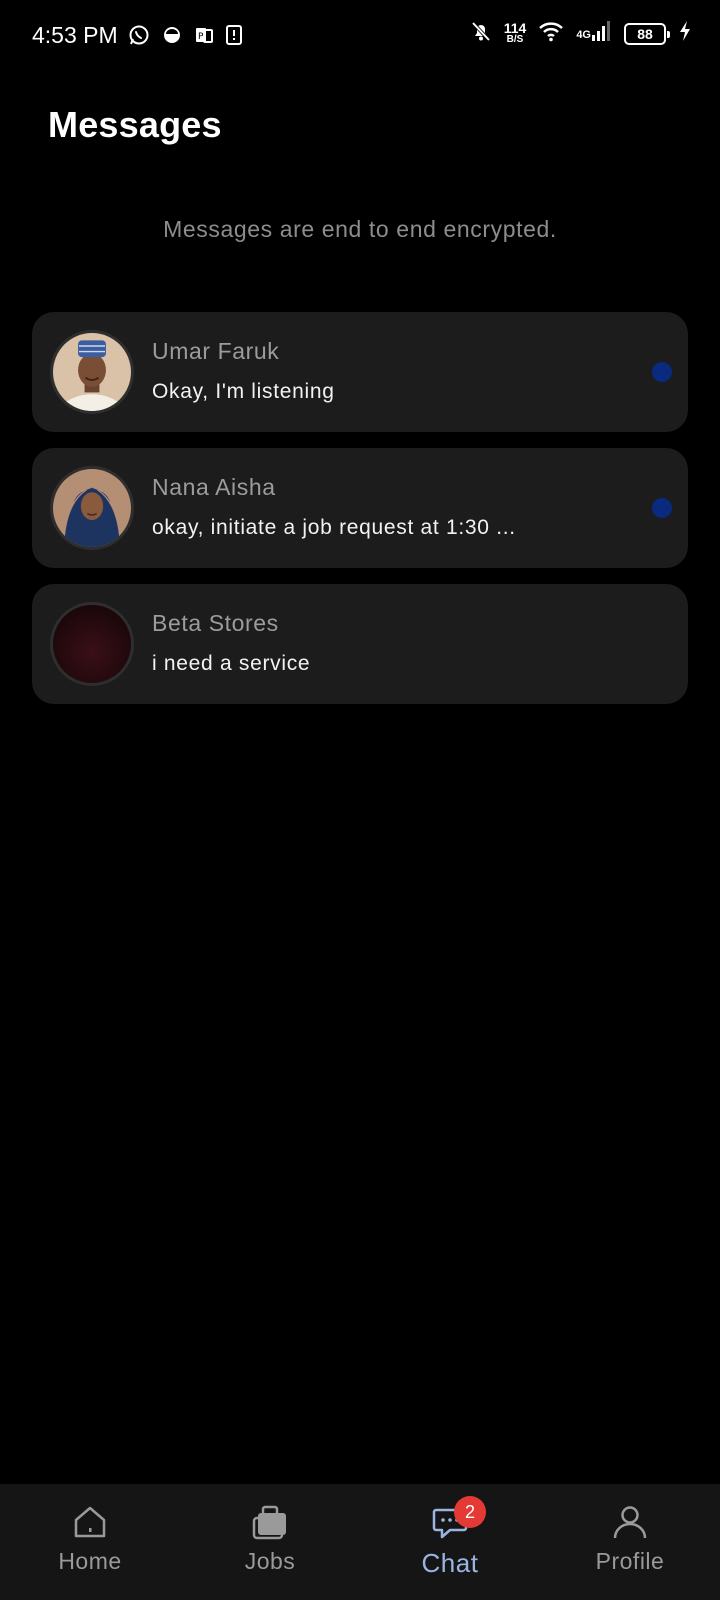 This screenshot has width=720, height=1600. What do you see at coordinates (602, 33) in the screenshot?
I see `signal-icon` at bounding box center [602, 33].